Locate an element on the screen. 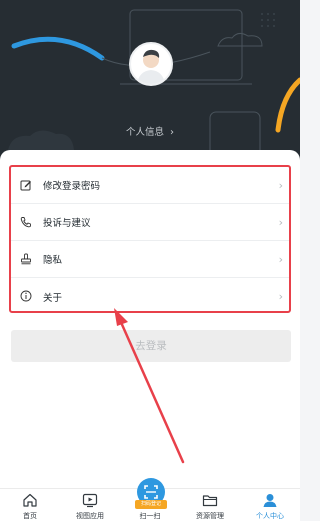 The width and height of the screenshot is (320, 521). login-button: 去登录 is located at coordinates (151, 346).